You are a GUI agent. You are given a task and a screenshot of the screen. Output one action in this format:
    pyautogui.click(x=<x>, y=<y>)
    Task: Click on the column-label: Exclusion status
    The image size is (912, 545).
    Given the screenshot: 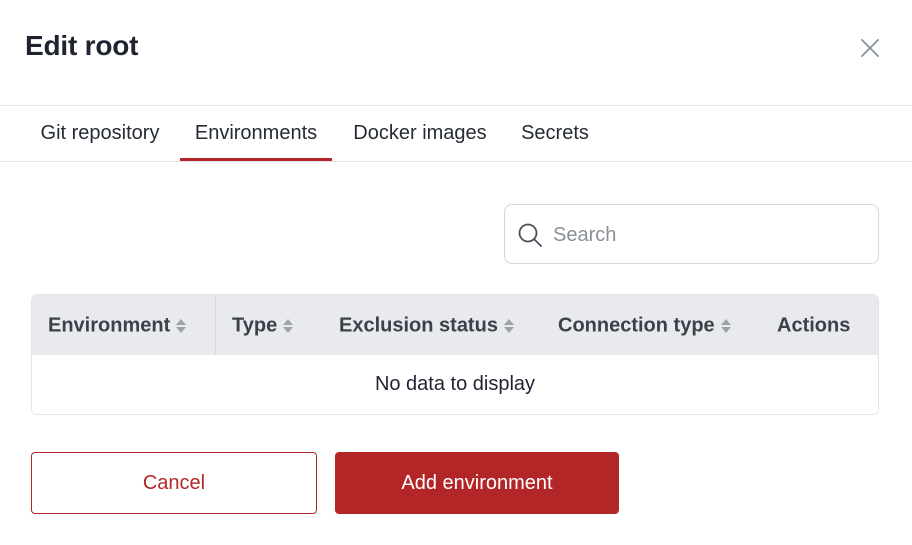 What is the action you would take?
    pyautogui.click(x=418, y=325)
    